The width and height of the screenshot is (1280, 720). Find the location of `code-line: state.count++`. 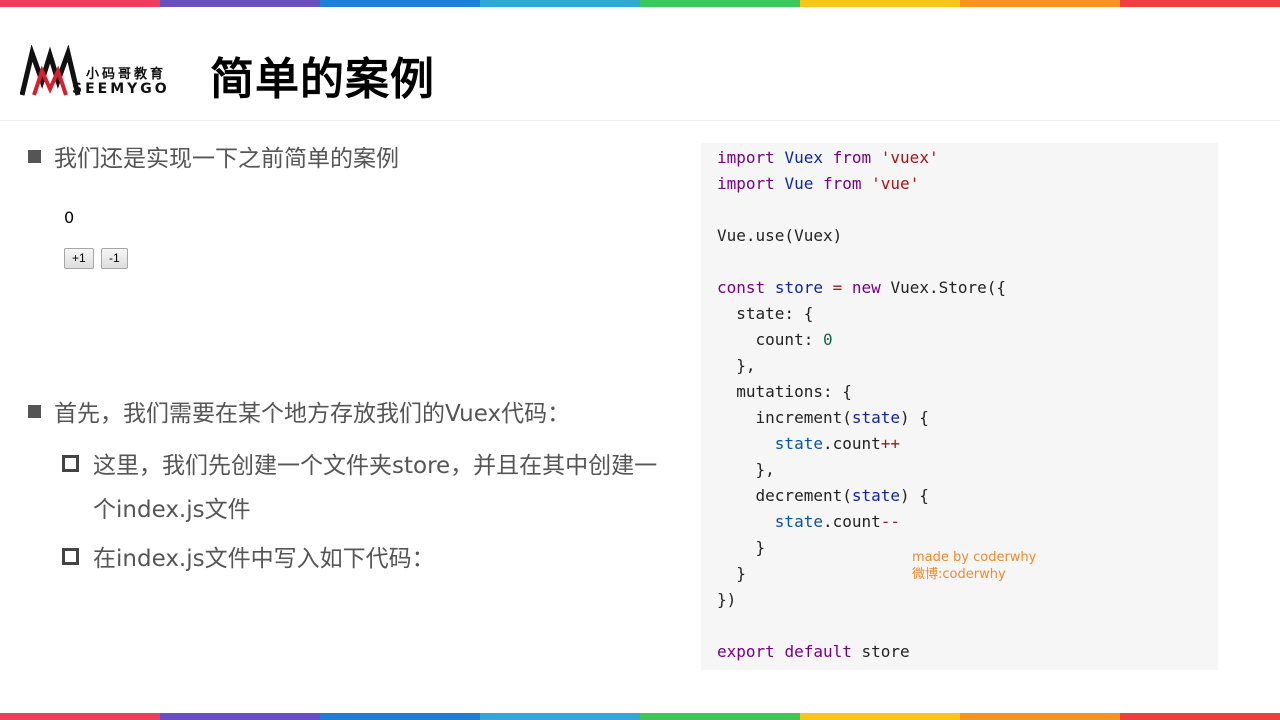

code-line: state.count++ is located at coordinates (809, 443).